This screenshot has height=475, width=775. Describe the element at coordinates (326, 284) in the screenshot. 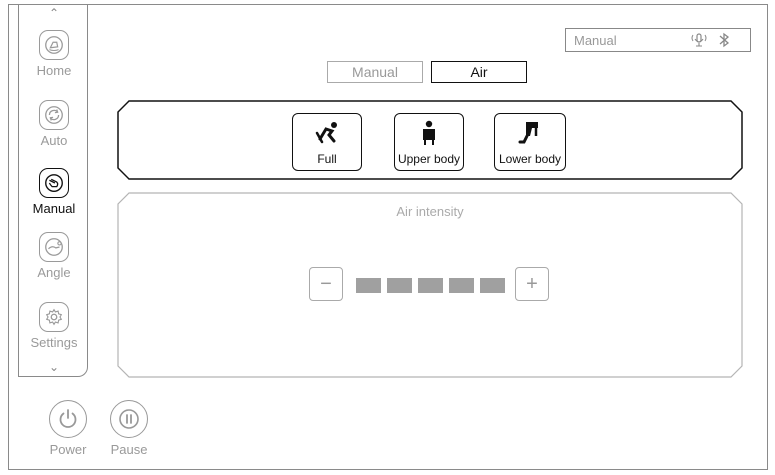

I see `decrease-intensity-button: −` at that location.